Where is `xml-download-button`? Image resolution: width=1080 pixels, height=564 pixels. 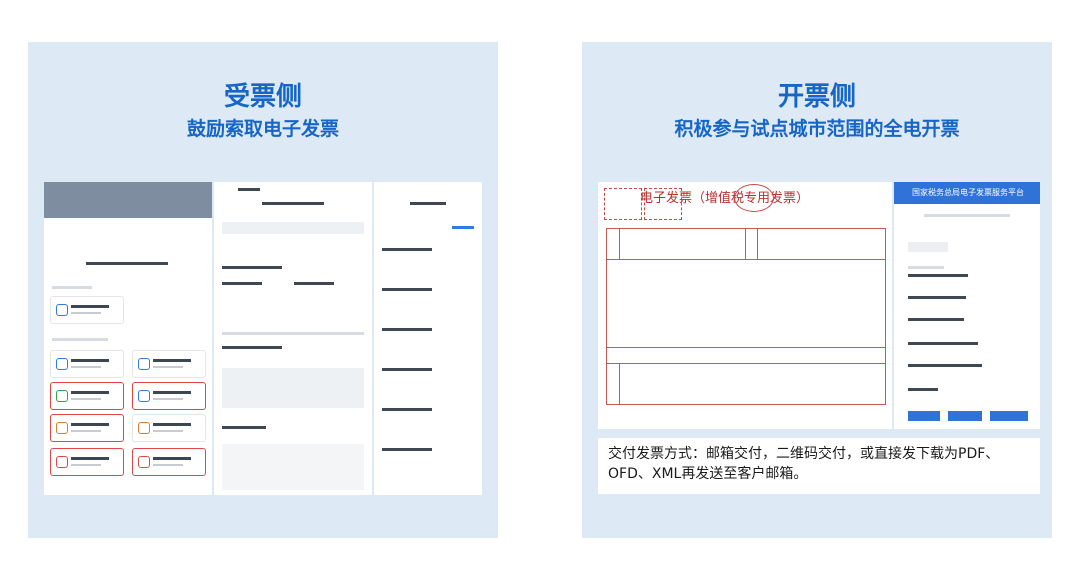
xml-download-button is located at coordinates (1009, 416).